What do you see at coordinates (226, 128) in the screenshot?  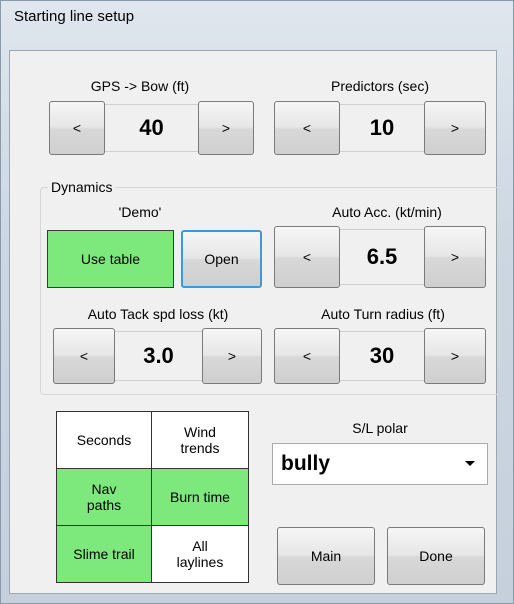 I see `gps-bow-increase-button: >` at bounding box center [226, 128].